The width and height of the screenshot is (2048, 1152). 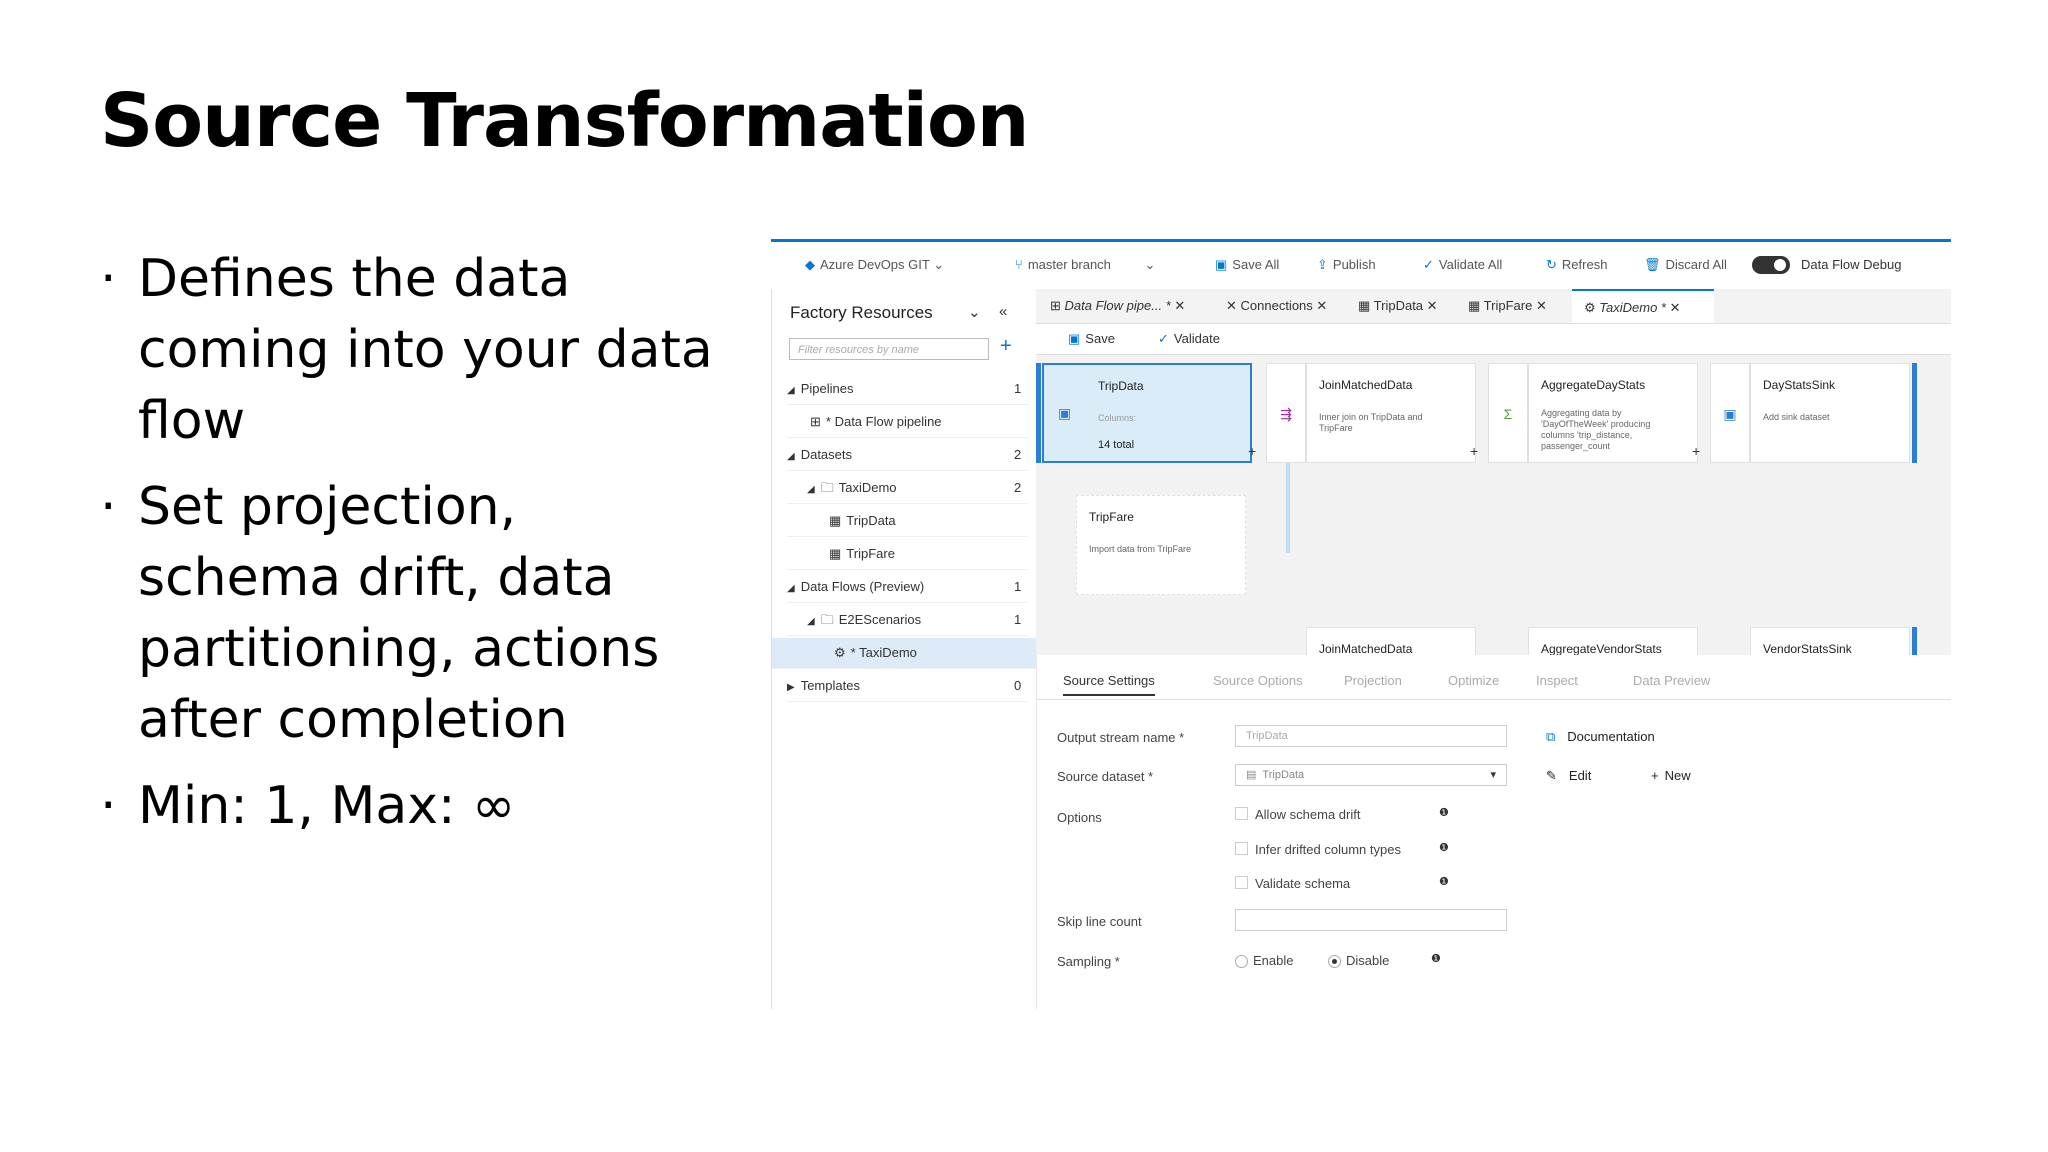 What do you see at coordinates (1568, 776) in the screenshot?
I see `edit-button: ✎ Edit` at bounding box center [1568, 776].